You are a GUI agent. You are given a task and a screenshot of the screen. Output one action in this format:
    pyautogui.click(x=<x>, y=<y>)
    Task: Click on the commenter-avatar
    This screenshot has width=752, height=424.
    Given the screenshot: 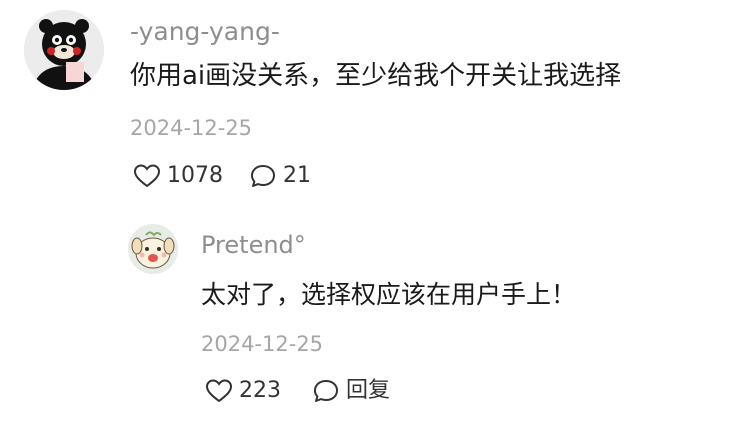 What is the action you would take?
    pyautogui.click(x=64, y=50)
    